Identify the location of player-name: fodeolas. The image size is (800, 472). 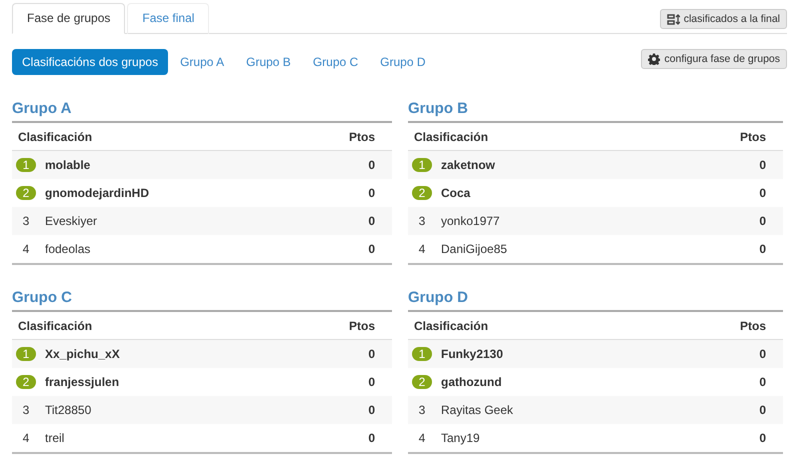
(68, 249).